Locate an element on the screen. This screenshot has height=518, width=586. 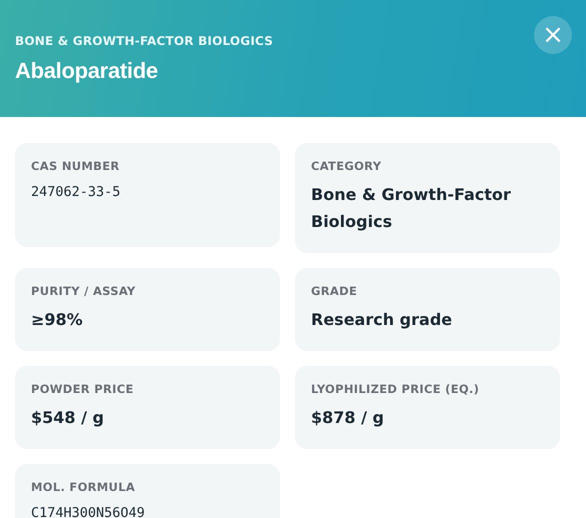
field-value: 247062-33-5 is located at coordinates (76, 192).